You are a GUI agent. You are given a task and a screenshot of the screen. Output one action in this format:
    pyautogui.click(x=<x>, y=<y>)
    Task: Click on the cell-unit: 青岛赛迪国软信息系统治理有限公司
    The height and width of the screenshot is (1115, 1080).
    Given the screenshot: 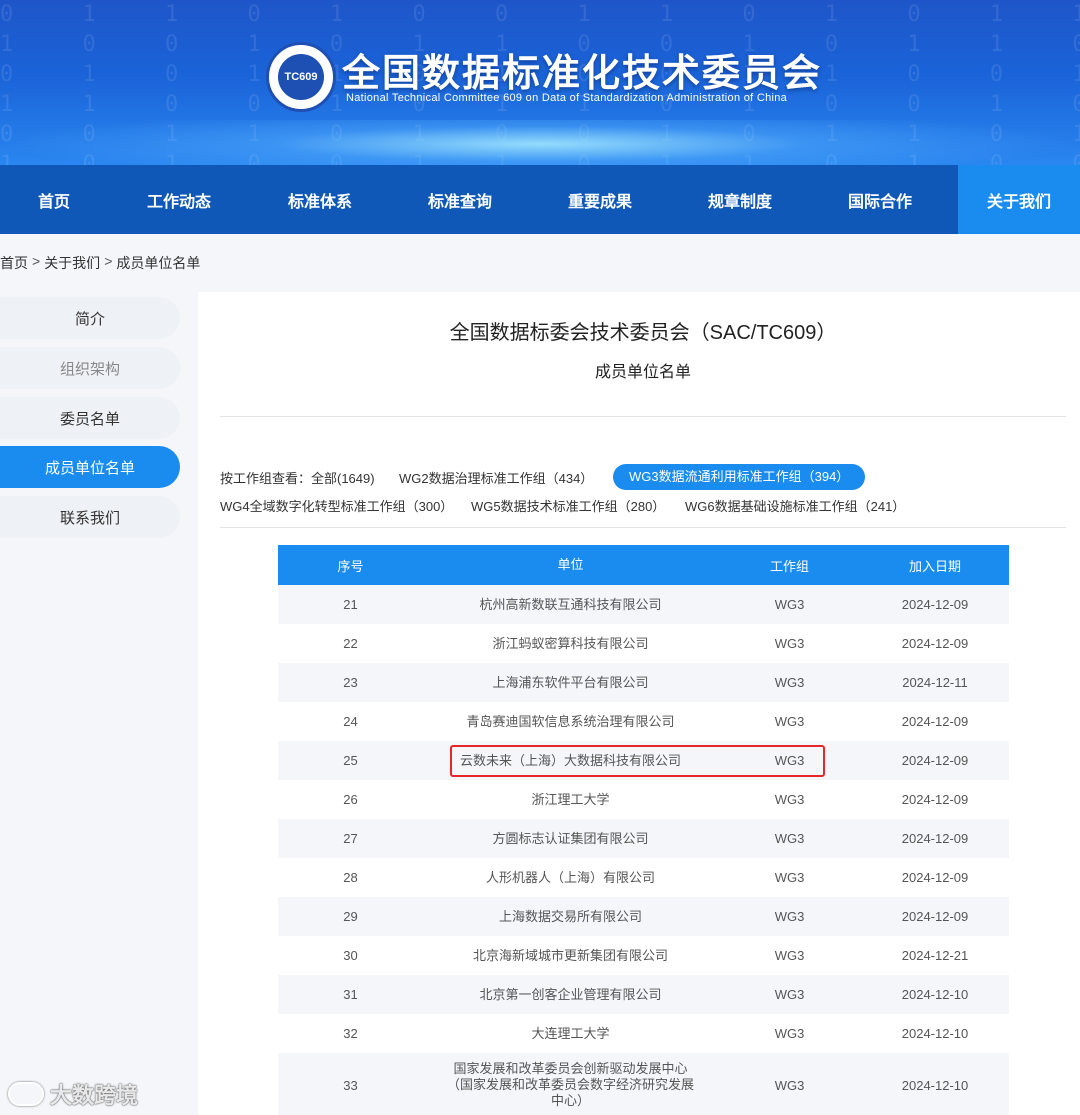 What is the action you would take?
    pyautogui.click(x=570, y=721)
    